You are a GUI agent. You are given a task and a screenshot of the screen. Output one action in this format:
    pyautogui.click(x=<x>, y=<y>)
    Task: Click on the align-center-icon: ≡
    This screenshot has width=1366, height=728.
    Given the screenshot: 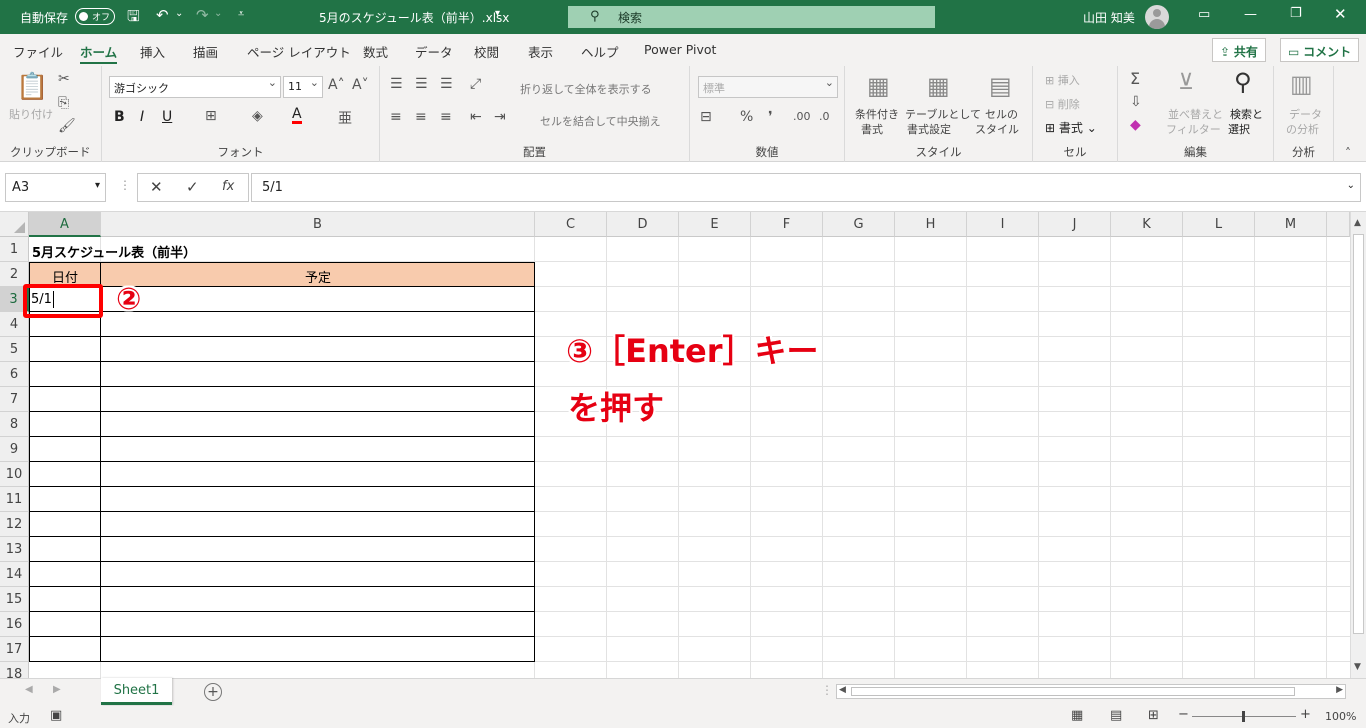 What is the action you would take?
    pyautogui.click(x=421, y=117)
    